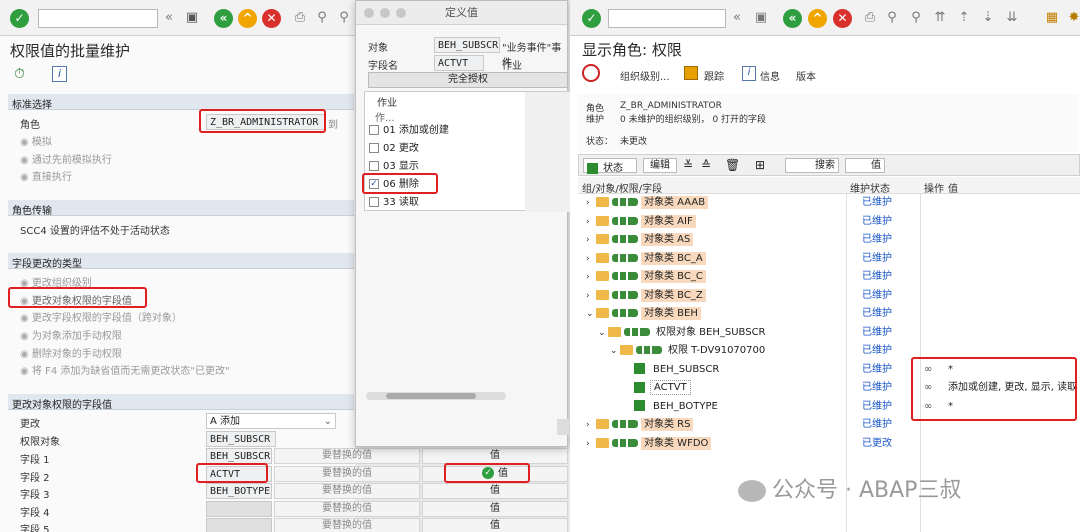 Image resolution: width=1080 pixels, height=532 pixels. What do you see at coordinates (369, 13) in the screenshot?
I see `close-dot-icon` at bounding box center [369, 13].